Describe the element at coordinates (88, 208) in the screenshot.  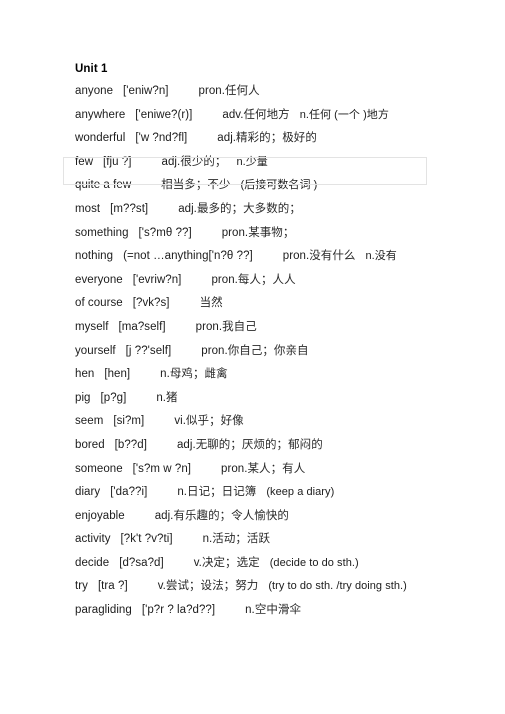
I see `entry-word: most` at that location.